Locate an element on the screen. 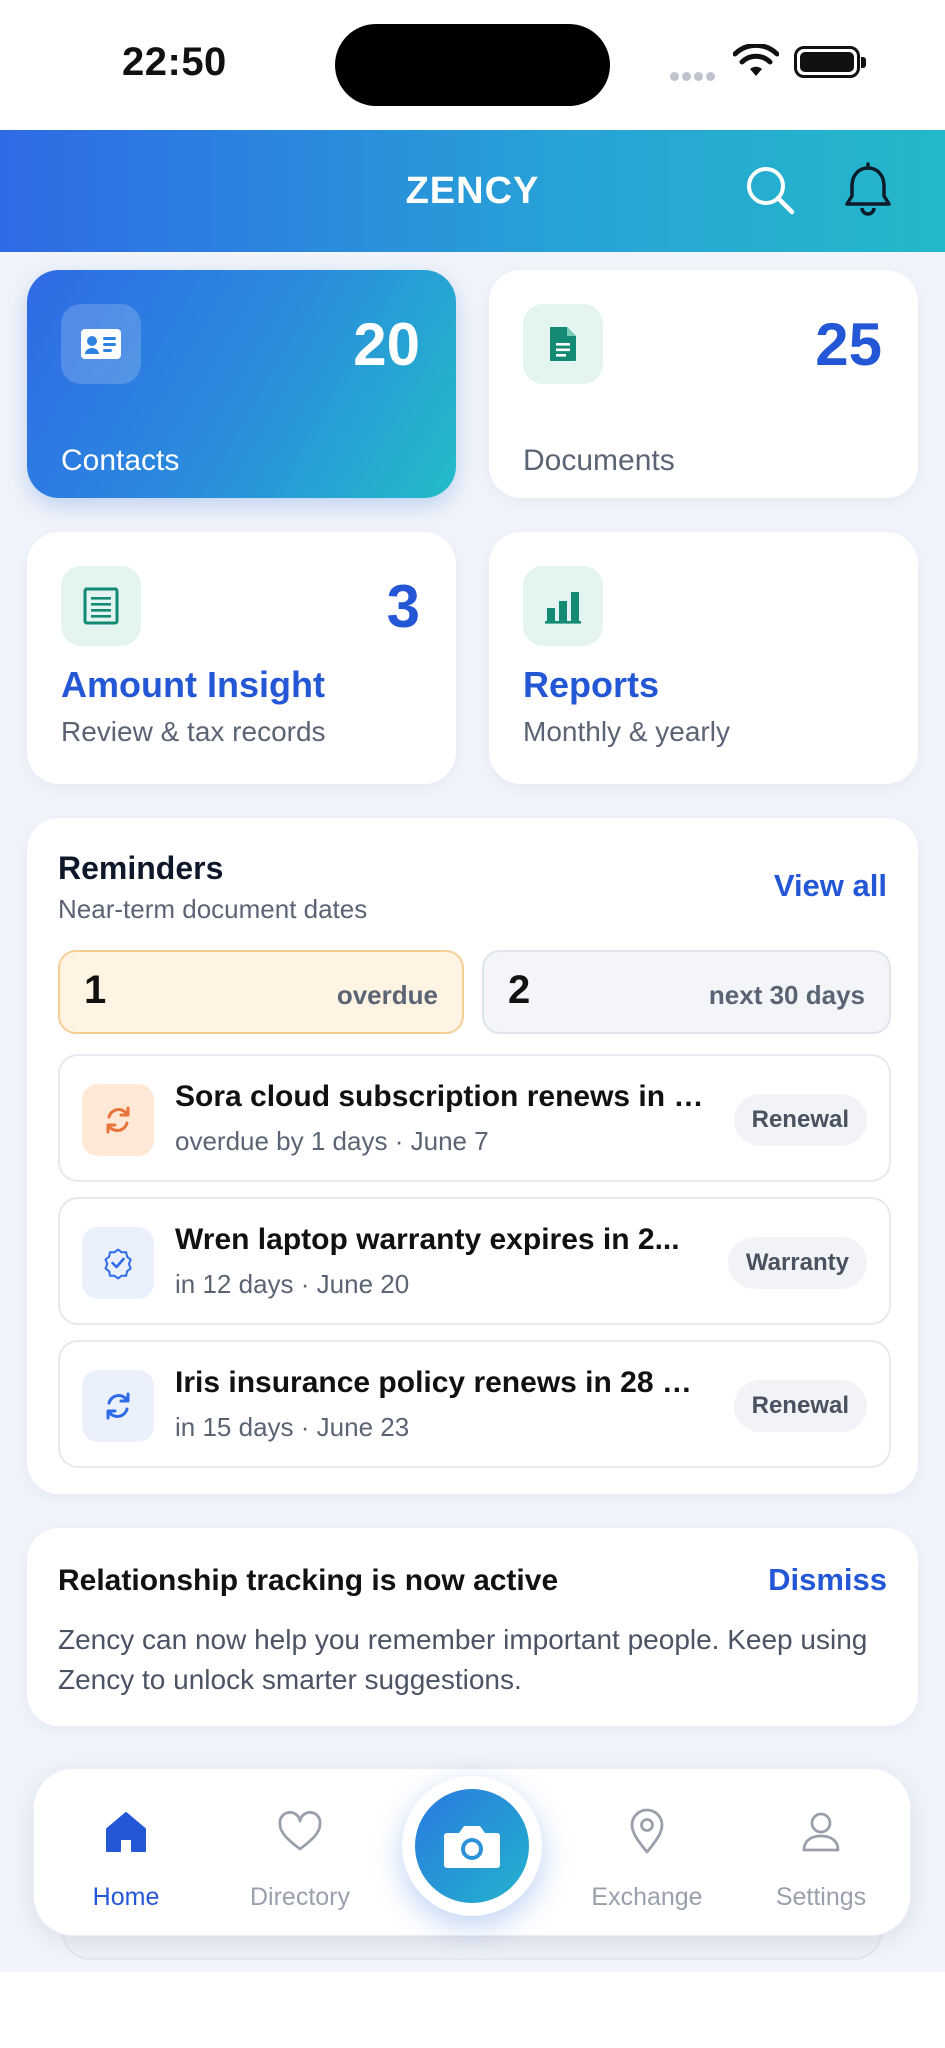 The image size is (945, 2048). app-header: ZENCY is located at coordinates (472, 191).